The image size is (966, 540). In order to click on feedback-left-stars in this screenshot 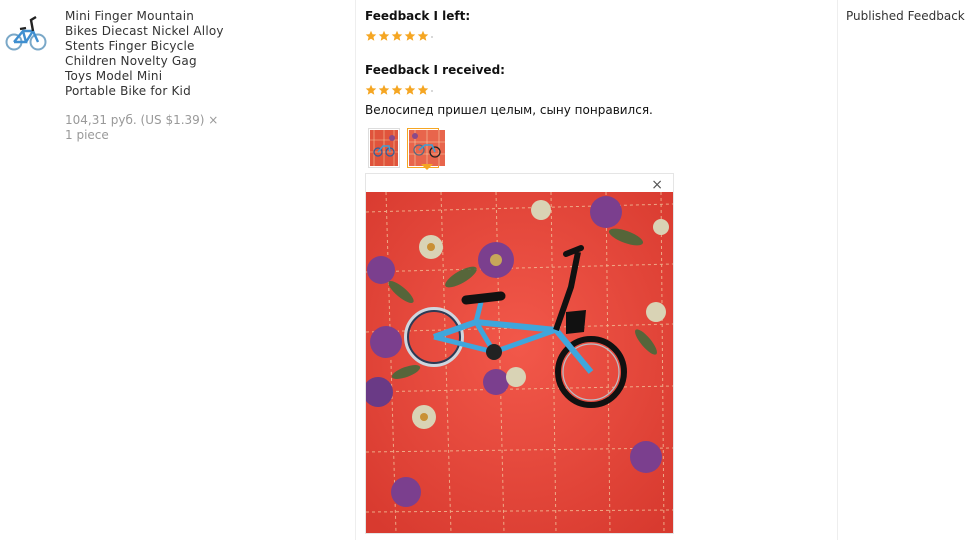, I will do `click(399, 36)`.